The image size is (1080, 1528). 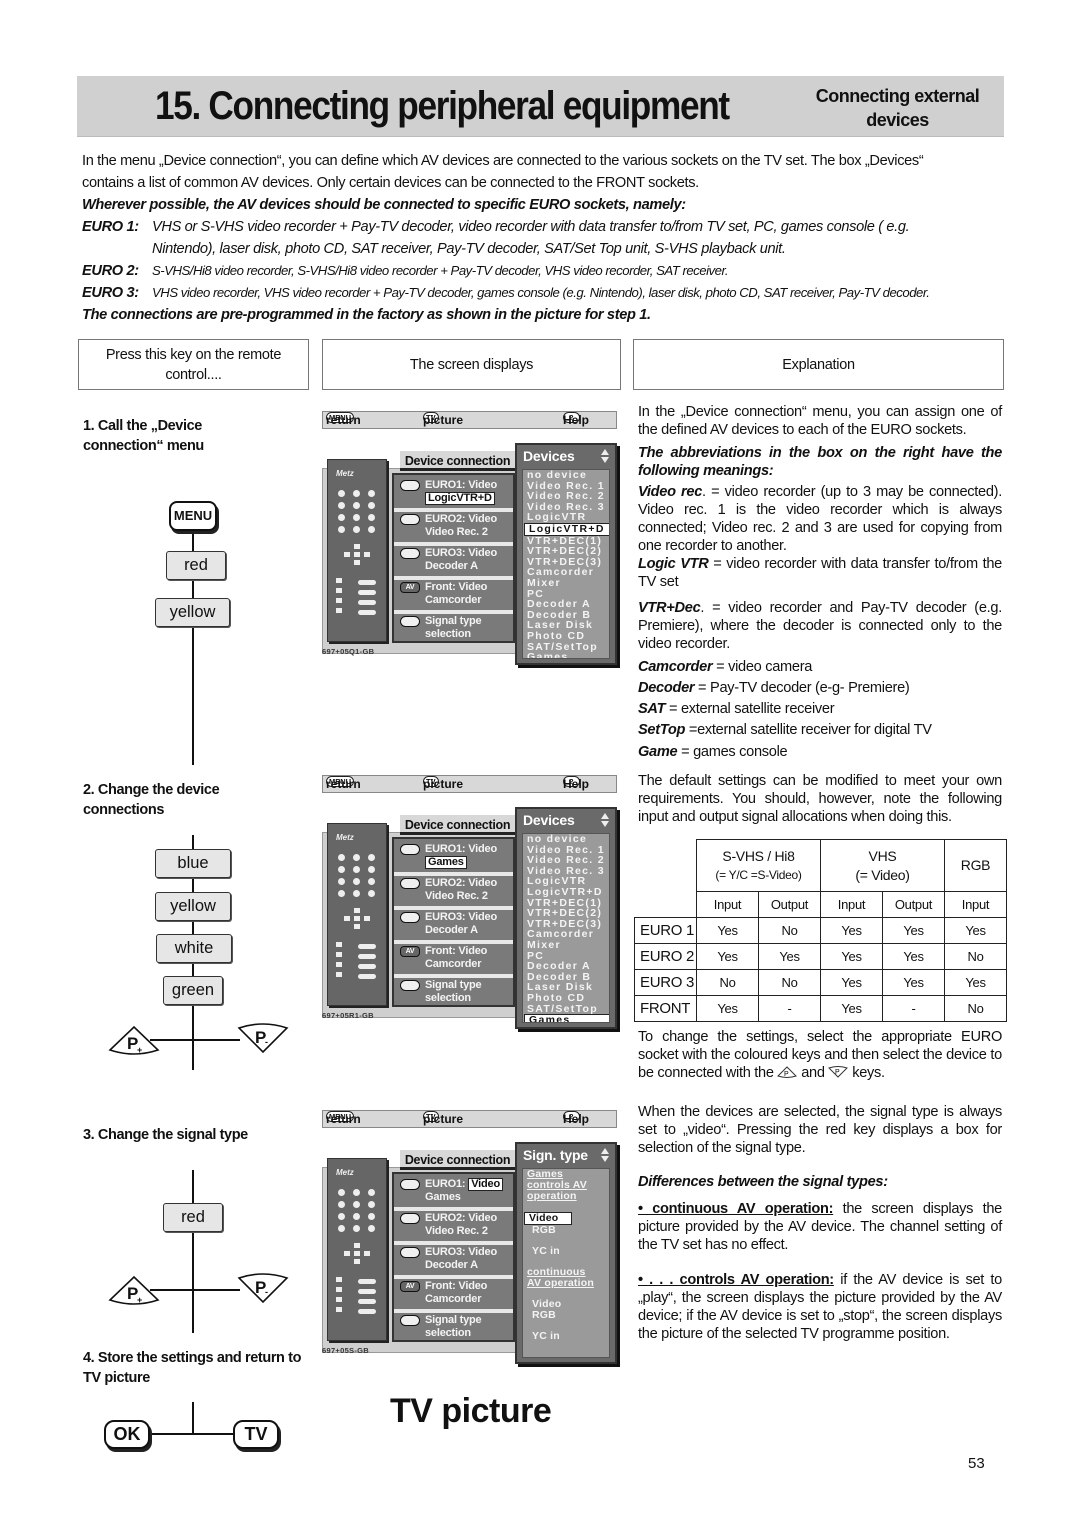 What do you see at coordinates (410, 1184) in the screenshot?
I see `euro1-connector-icon` at bounding box center [410, 1184].